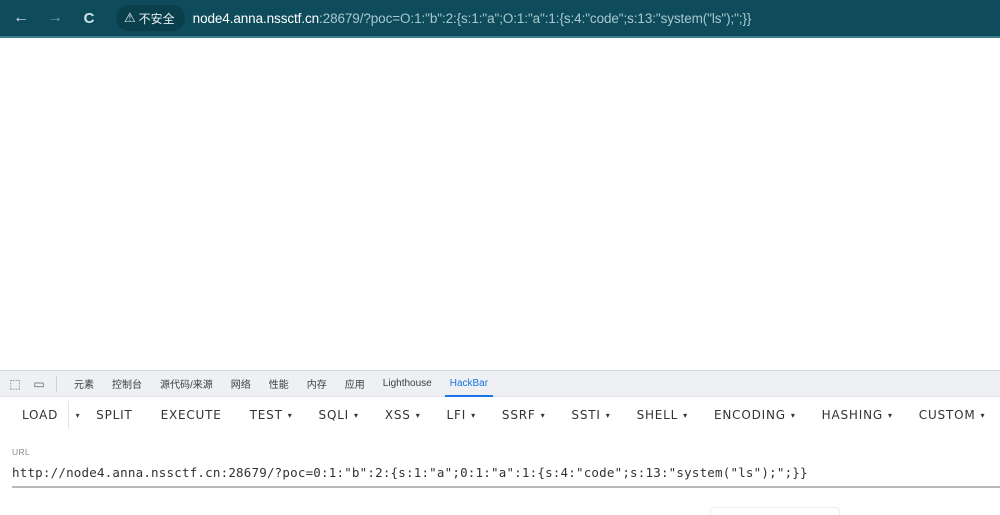 This screenshot has height=515, width=1000. I want to click on ssti-menu: SSTI ▾, so click(590, 415).